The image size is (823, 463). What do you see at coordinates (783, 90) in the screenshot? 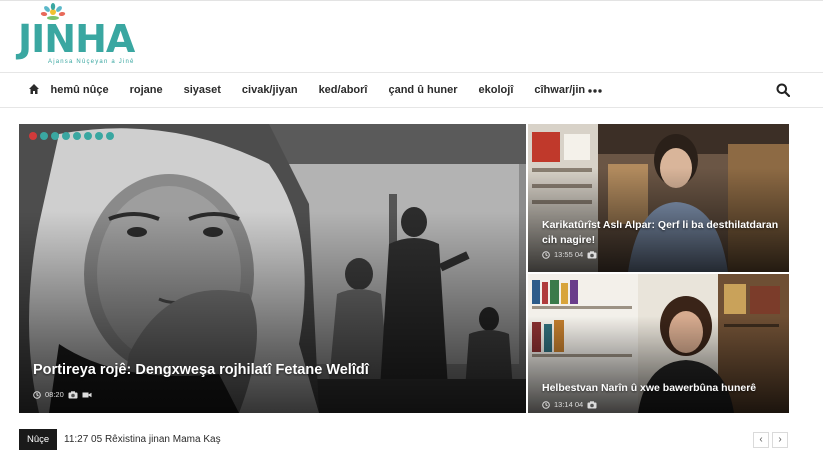
I see `search-icon` at bounding box center [783, 90].